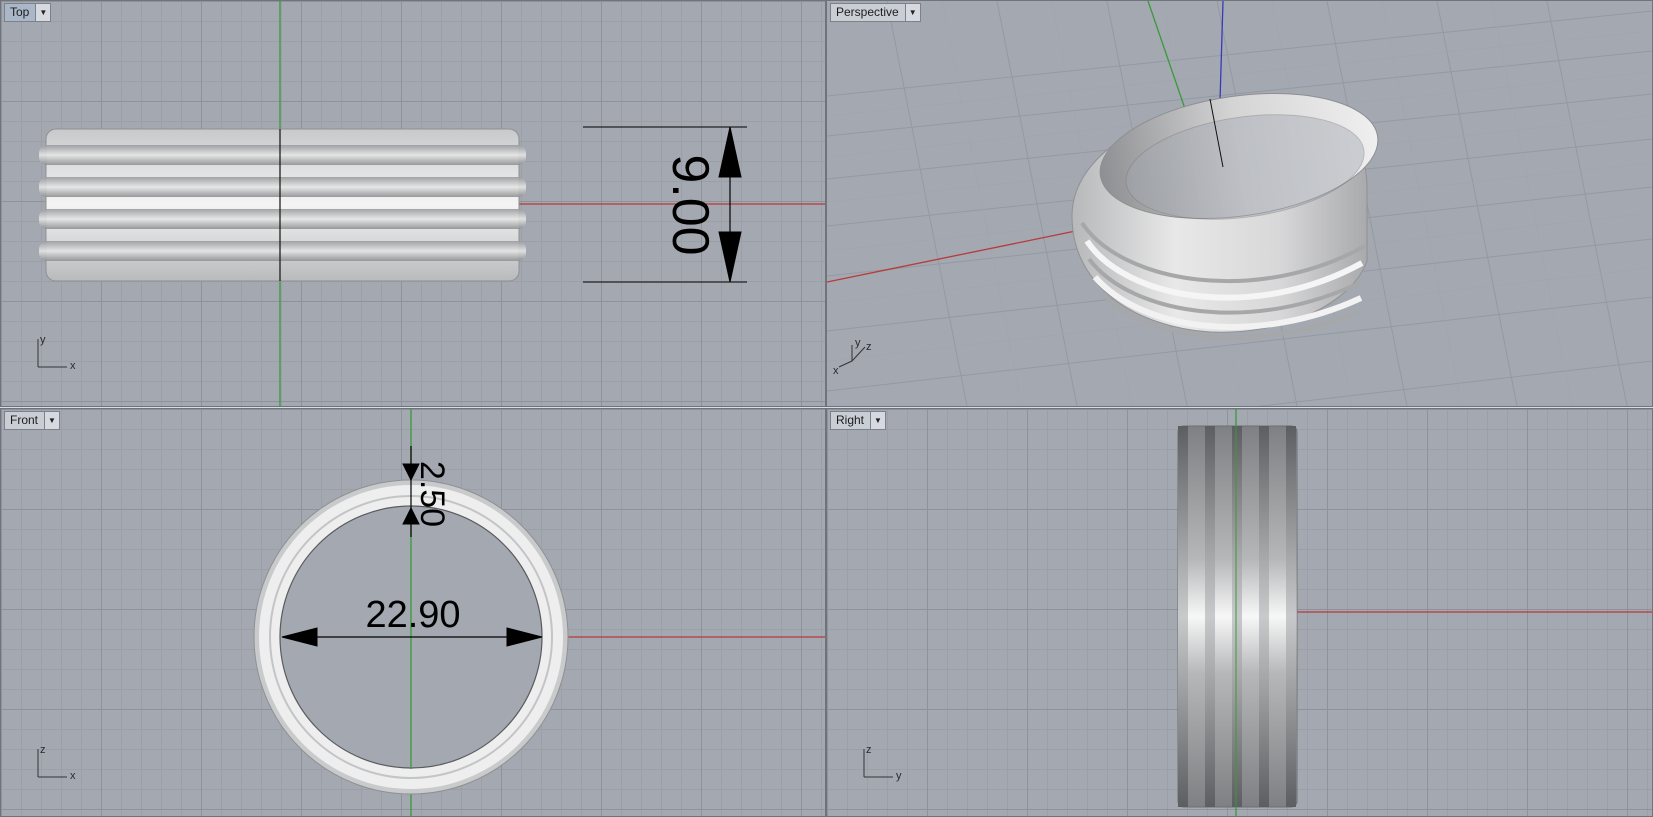  Describe the element at coordinates (690, 204) in the screenshot. I see `dimension-text-width: 9.00` at that location.